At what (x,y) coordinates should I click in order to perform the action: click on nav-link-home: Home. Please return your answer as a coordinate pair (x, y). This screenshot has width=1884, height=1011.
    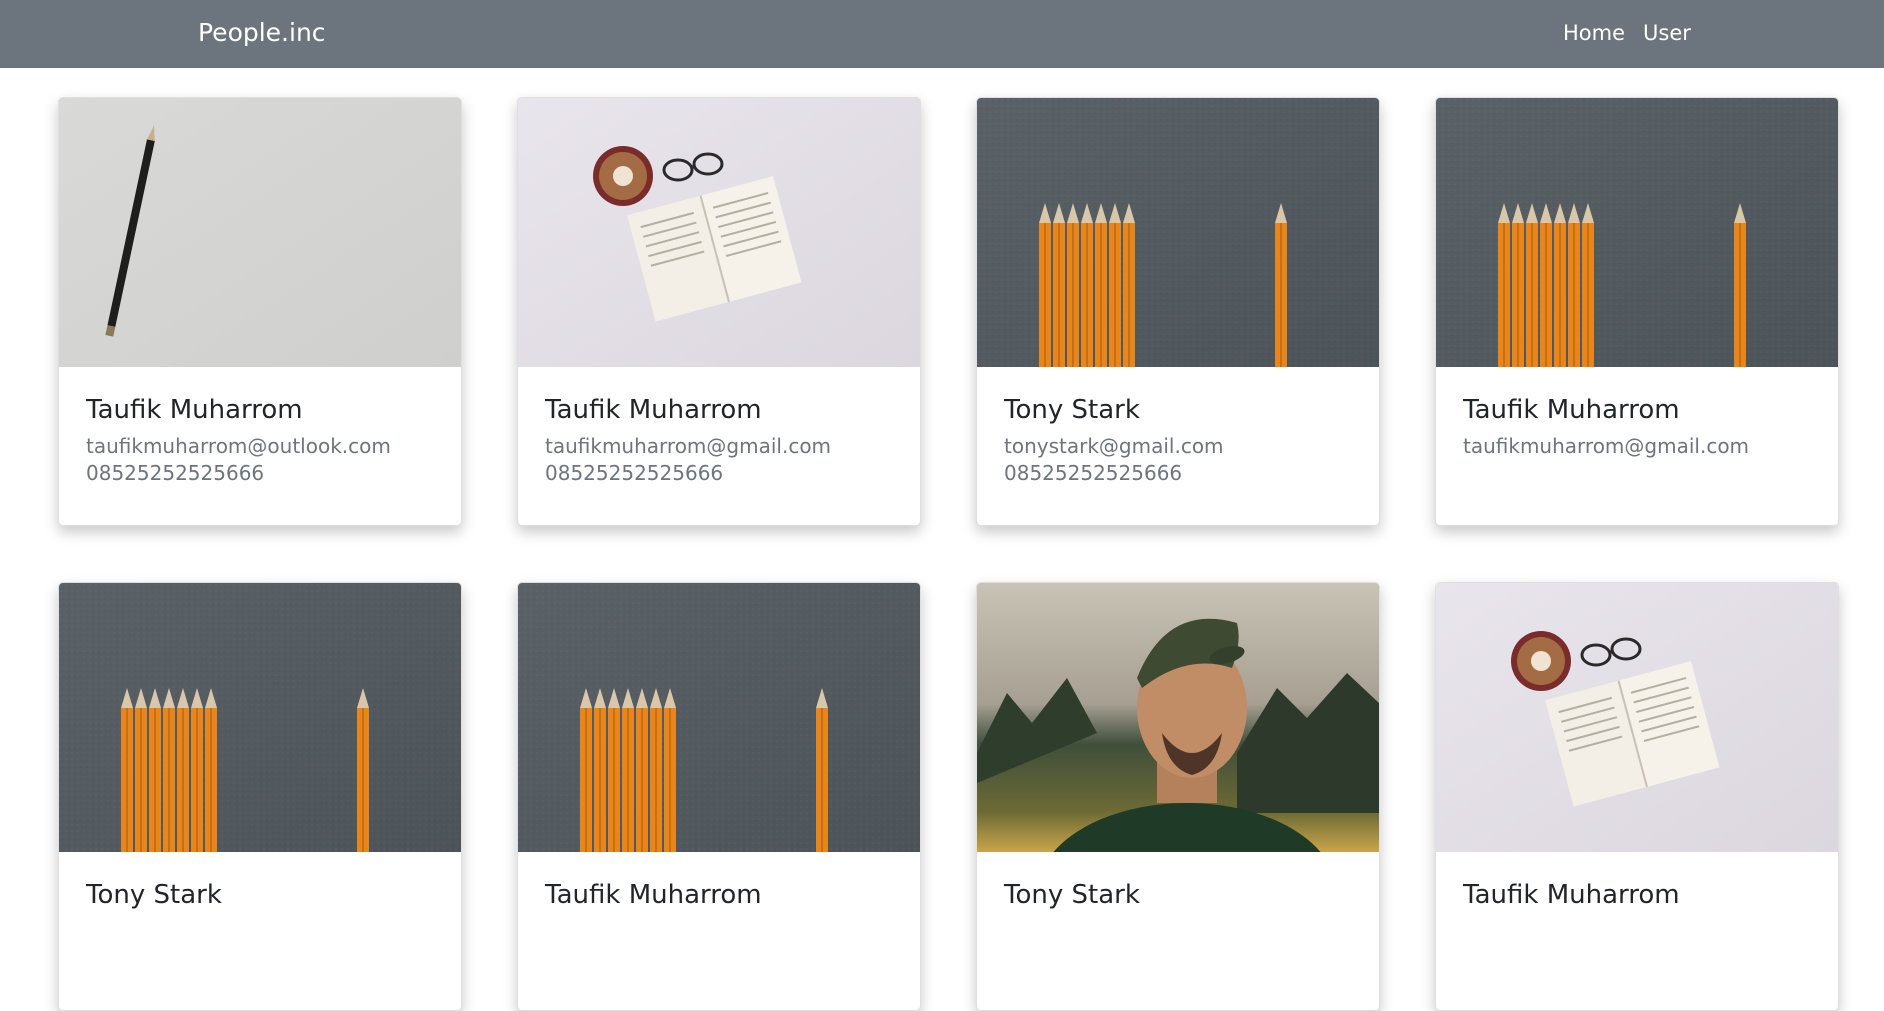
    Looking at the image, I should click on (1594, 33).